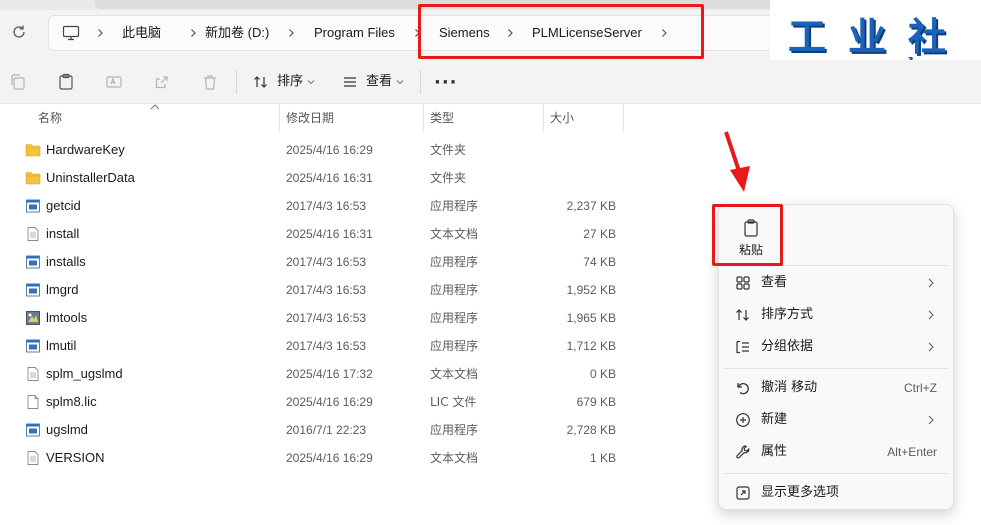 The image size is (981, 525). I want to click on table-row: VERSION 2025/4/16 16:29 文本文档 1 KB, so click(320, 458).